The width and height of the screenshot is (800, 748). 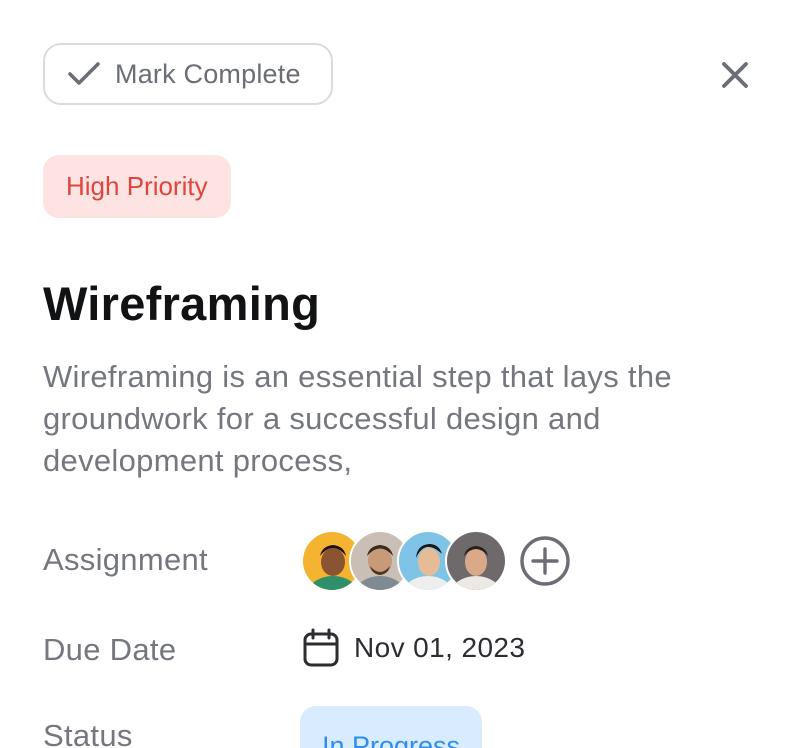 What do you see at coordinates (182, 303) in the screenshot?
I see `task-title: Wireframing` at bounding box center [182, 303].